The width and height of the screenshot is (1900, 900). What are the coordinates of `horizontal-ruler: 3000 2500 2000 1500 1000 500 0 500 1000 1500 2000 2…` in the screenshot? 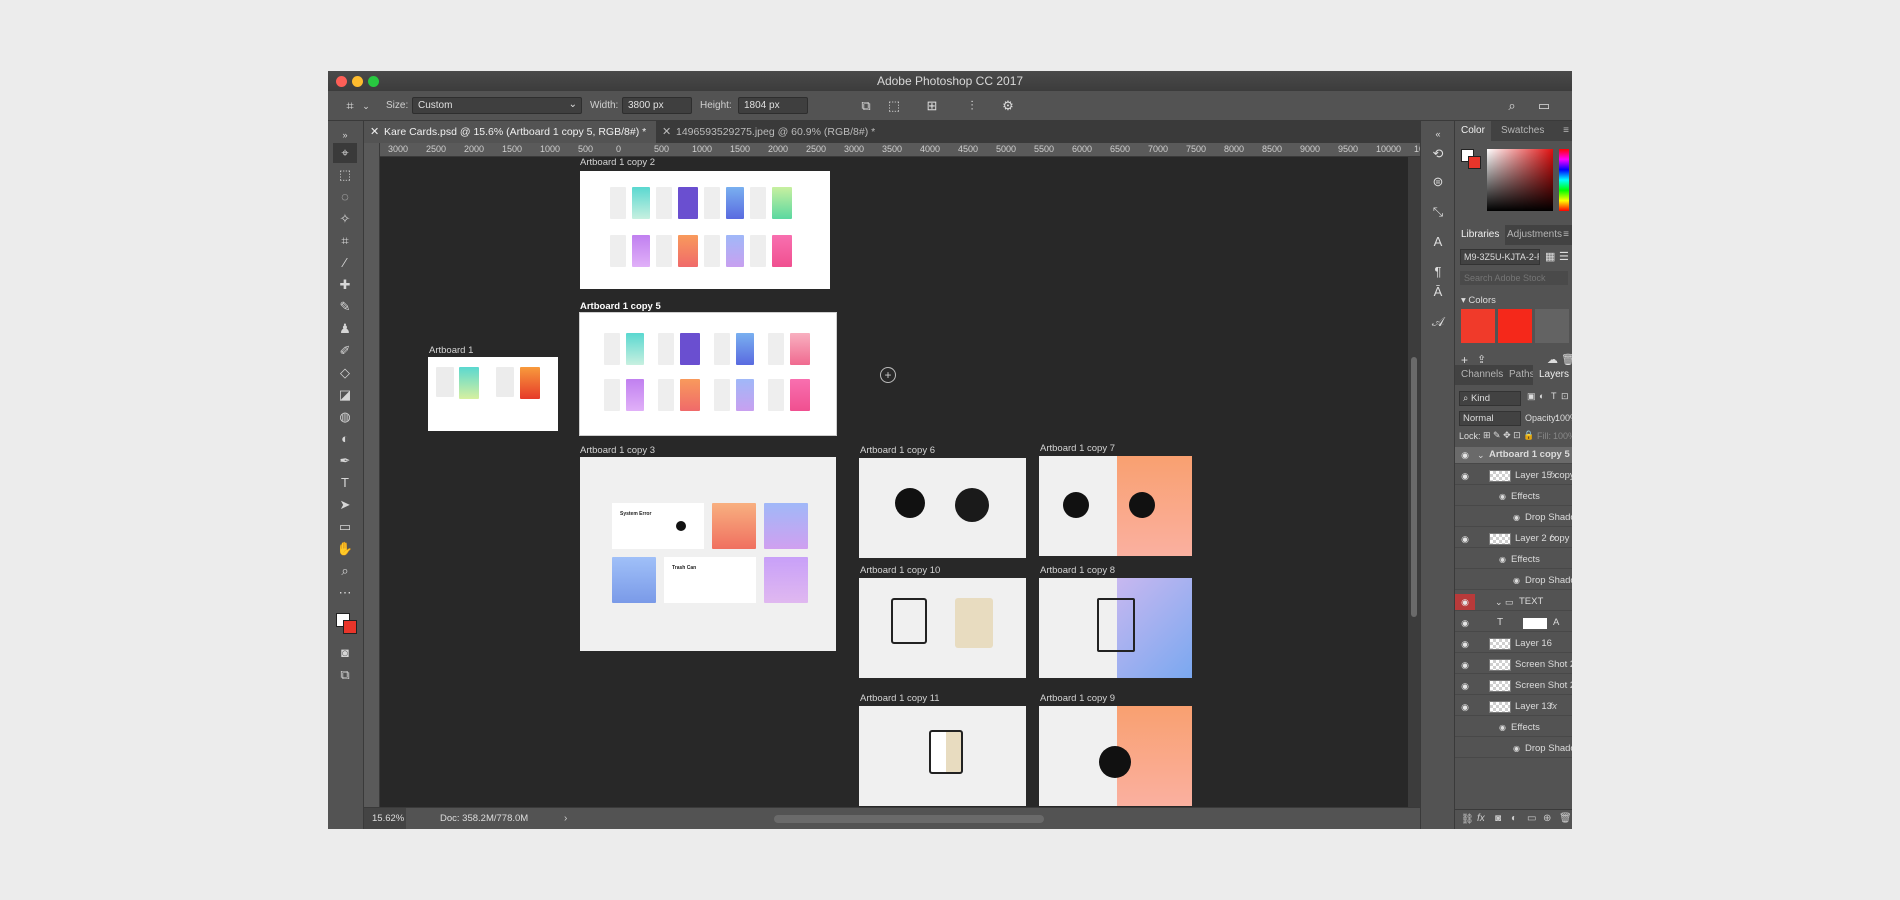 It's located at (900, 150).